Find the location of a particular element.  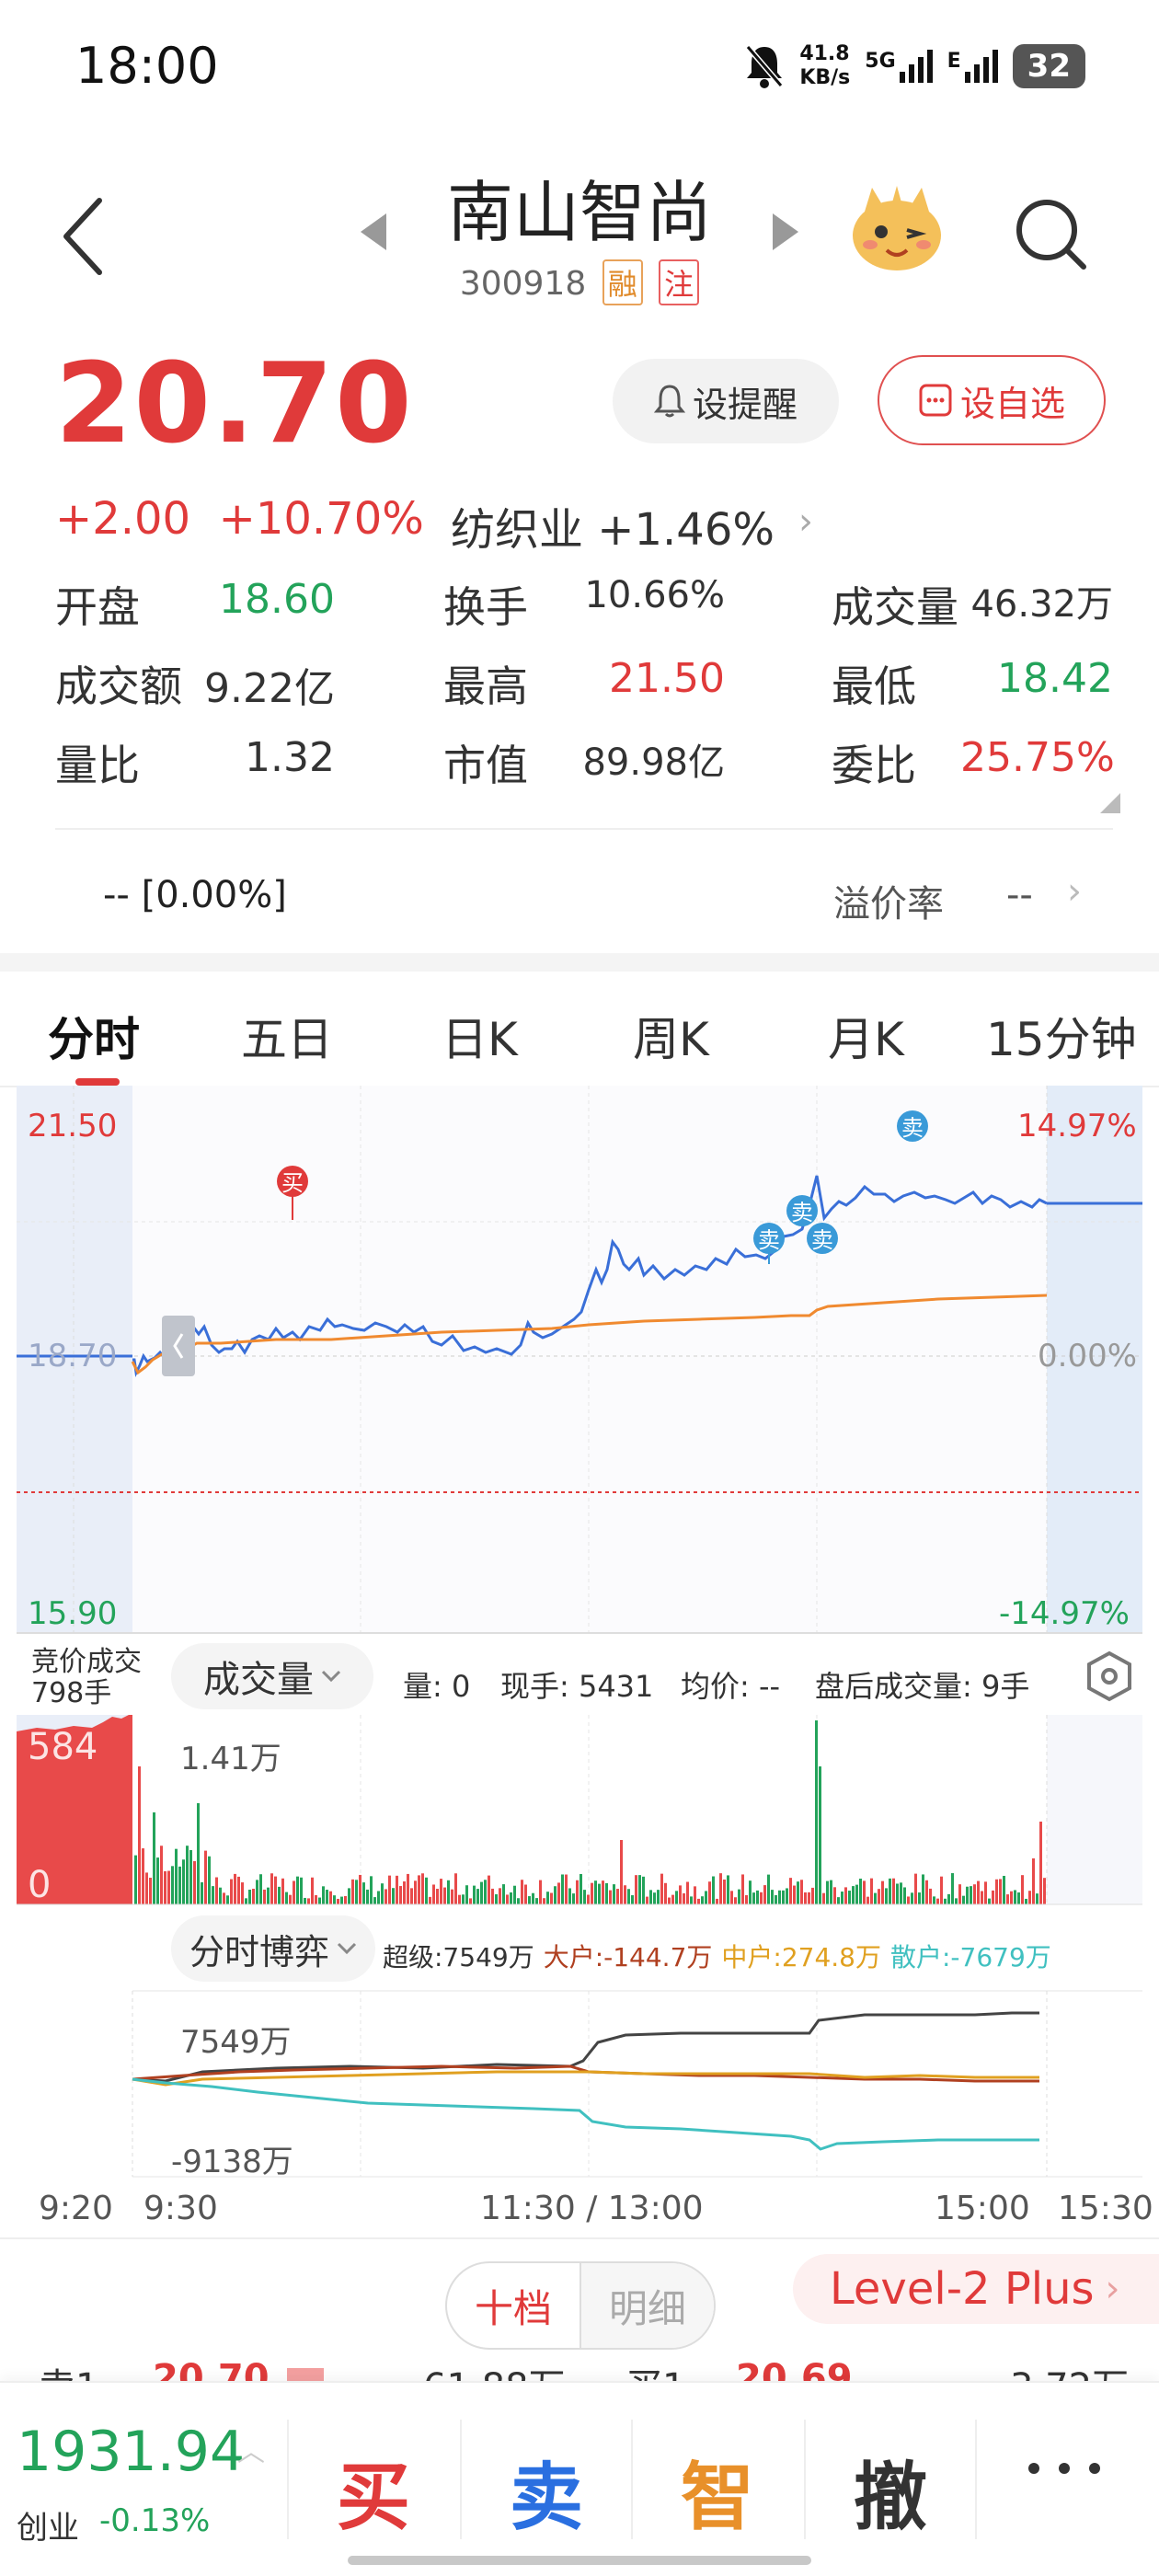

buy1-label: 买1 is located at coordinates (655, 2369).